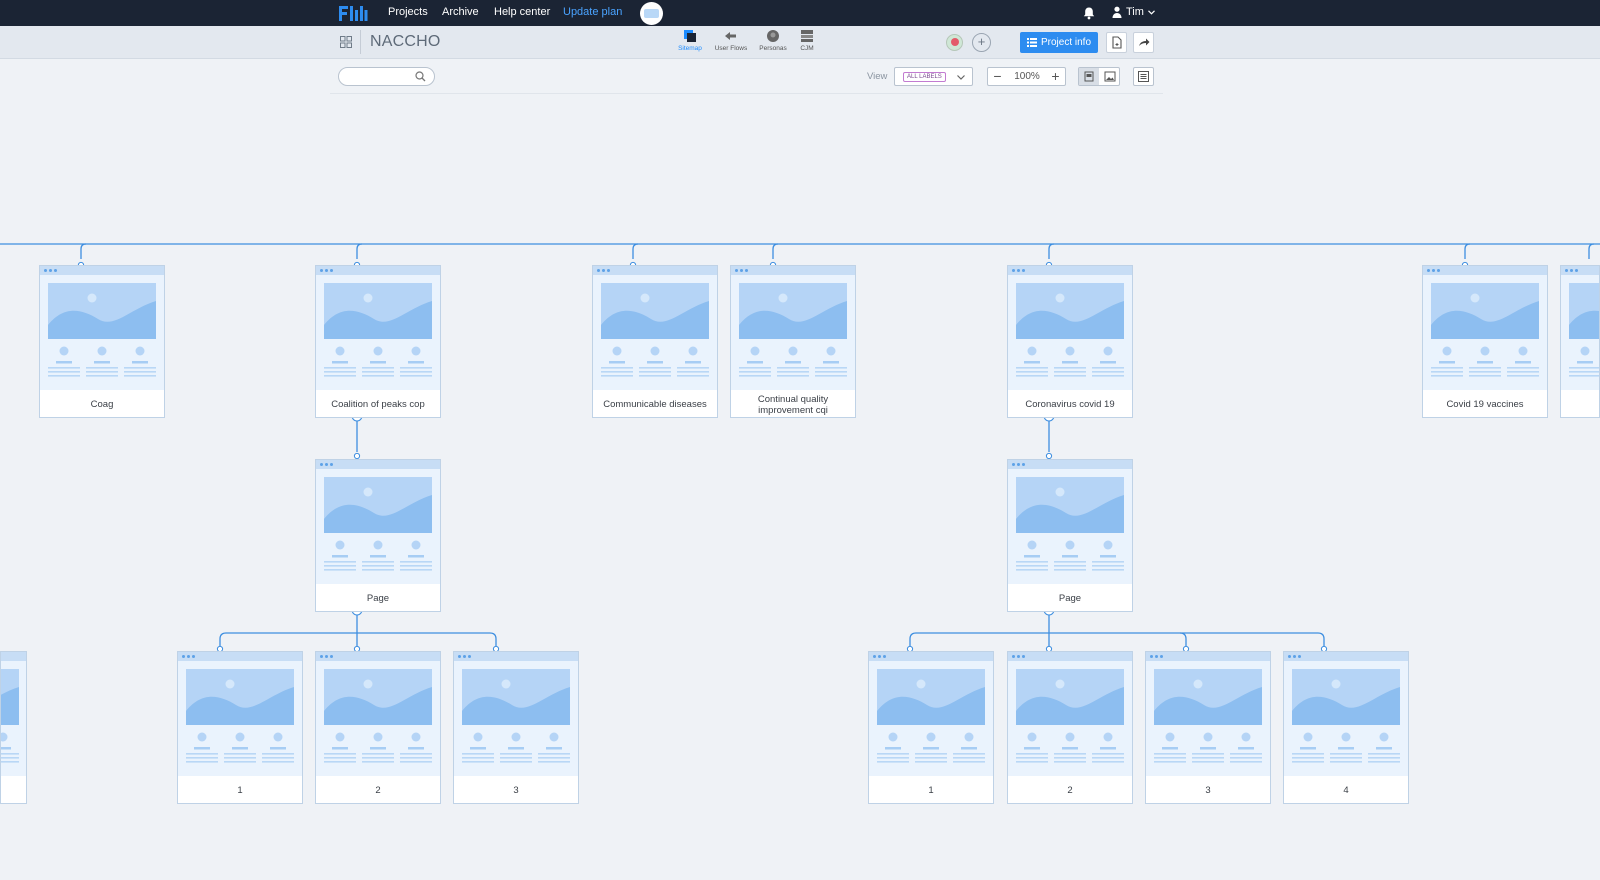 Image resolution: width=1600 pixels, height=880 pixels. I want to click on tab-cjm: CJM, so click(807, 40).